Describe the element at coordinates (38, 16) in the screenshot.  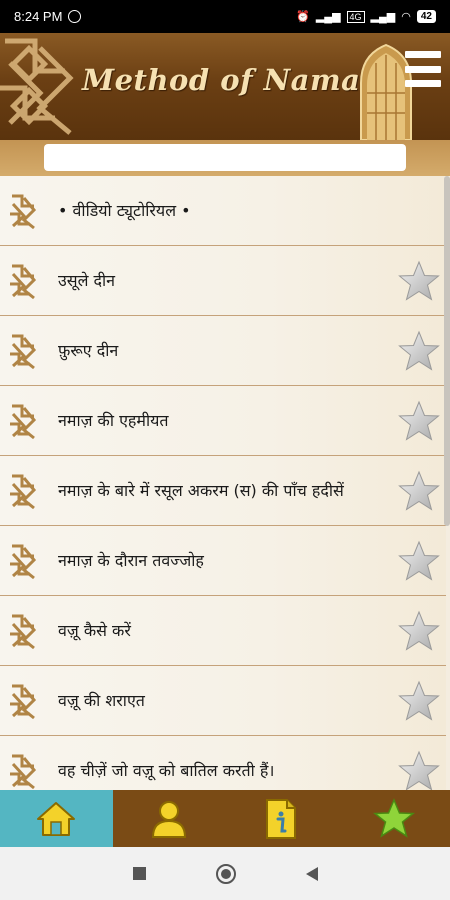
I see `status-time: 8:24 PM` at that location.